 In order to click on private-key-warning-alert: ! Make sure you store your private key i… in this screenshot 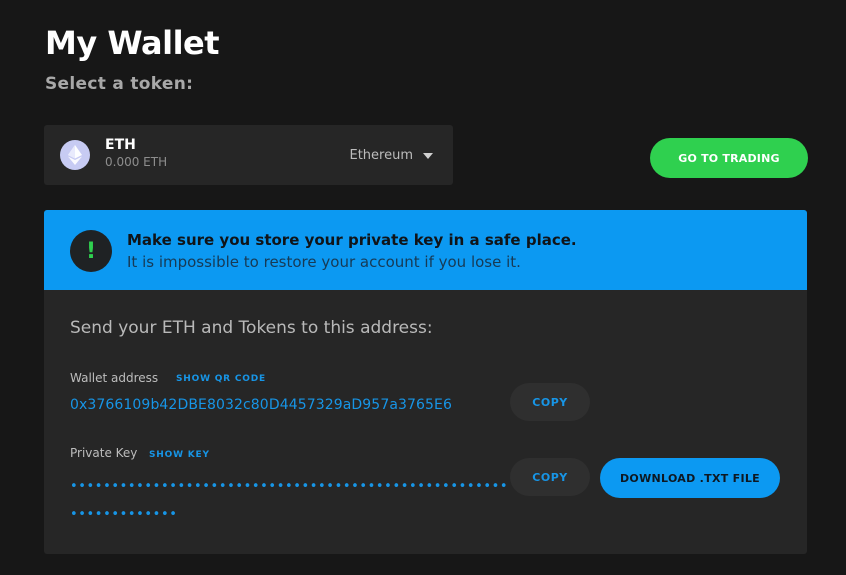, I will do `click(425, 250)`.